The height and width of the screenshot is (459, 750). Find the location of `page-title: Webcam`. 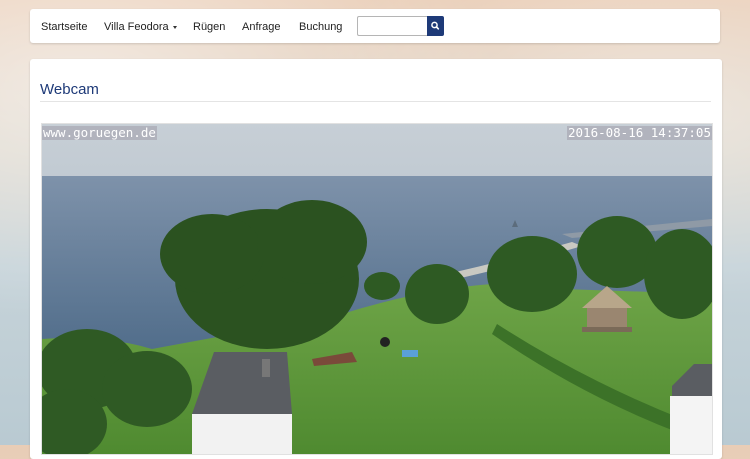

page-title: Webcam is located at coordinates (69, 89).